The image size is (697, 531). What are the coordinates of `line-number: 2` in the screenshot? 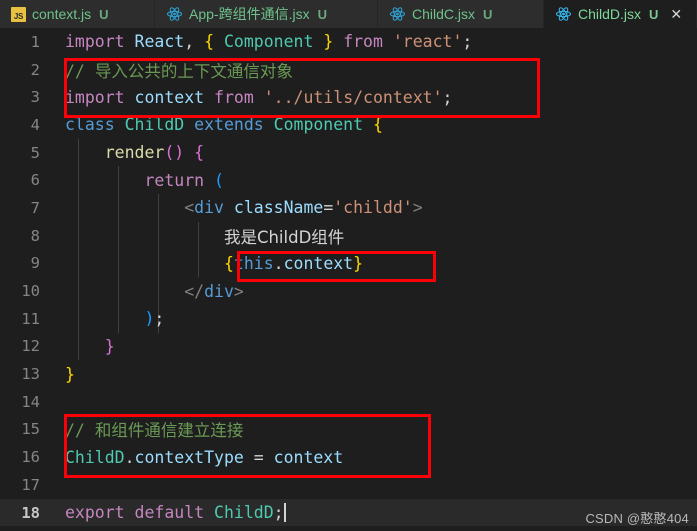 It's located at (35, 69).